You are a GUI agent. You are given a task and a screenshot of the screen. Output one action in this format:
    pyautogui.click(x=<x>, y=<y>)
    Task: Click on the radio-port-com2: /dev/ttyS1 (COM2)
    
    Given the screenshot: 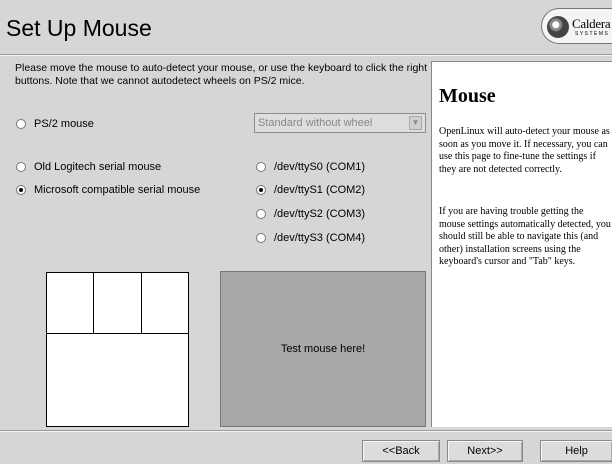 What is the action you would take?
    pyautogui.click(x=310, y=190)
    